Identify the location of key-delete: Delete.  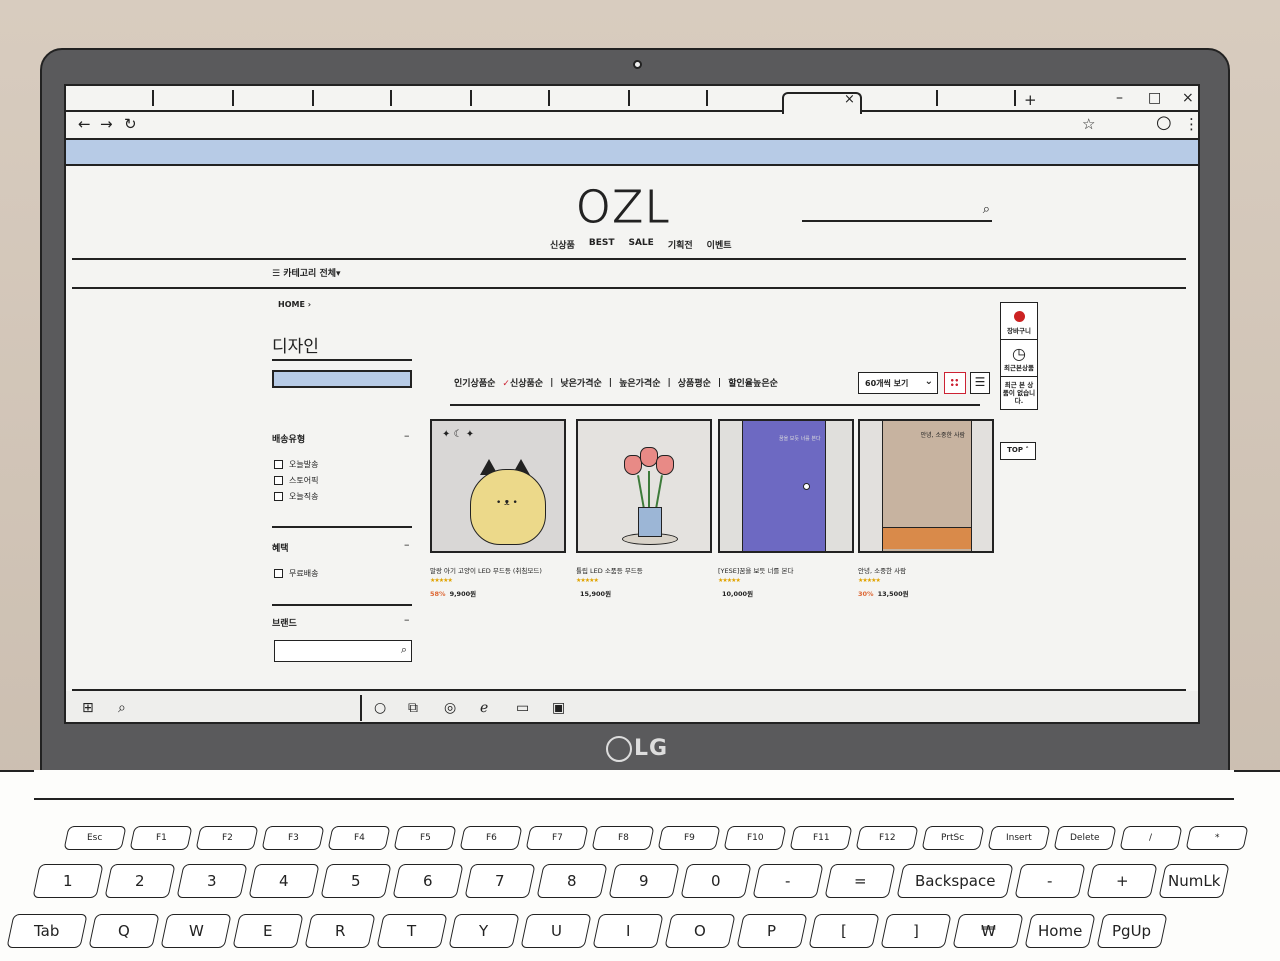
(1085, 838).